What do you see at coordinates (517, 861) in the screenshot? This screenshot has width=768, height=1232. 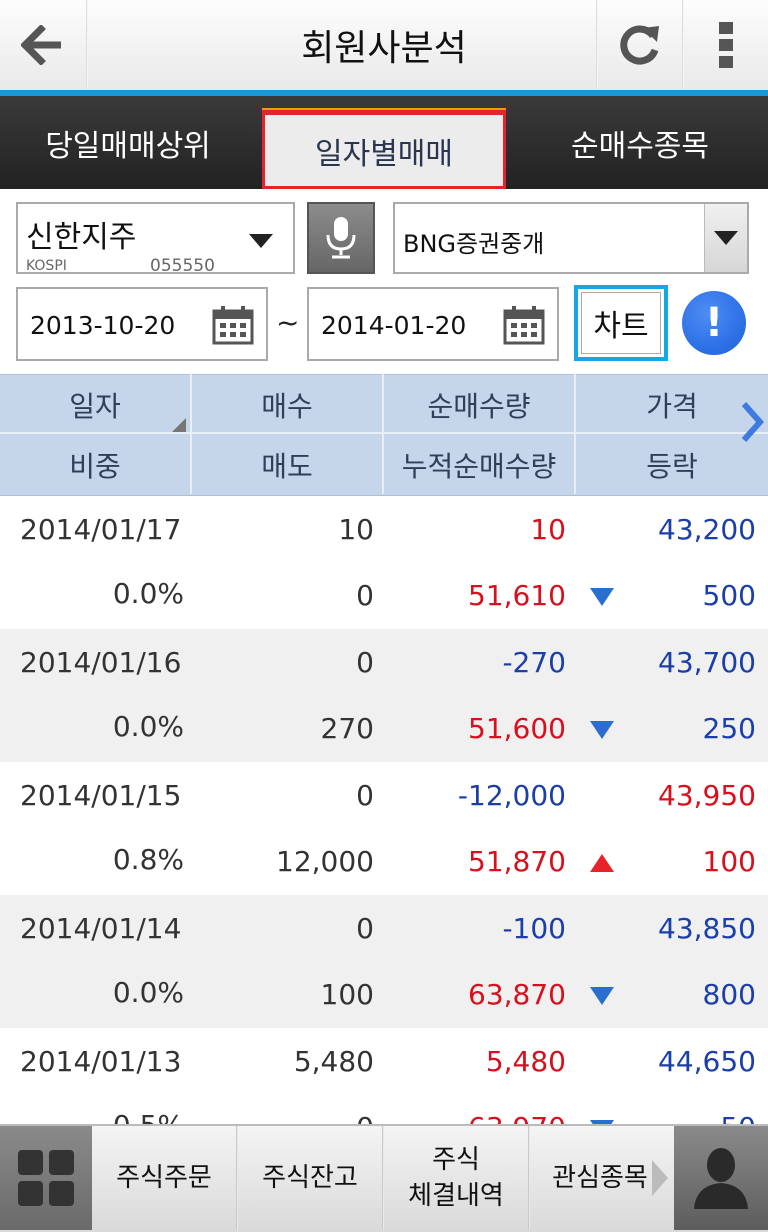 I see `row-cumulative: 51,870` at bounding box center [517, 861].